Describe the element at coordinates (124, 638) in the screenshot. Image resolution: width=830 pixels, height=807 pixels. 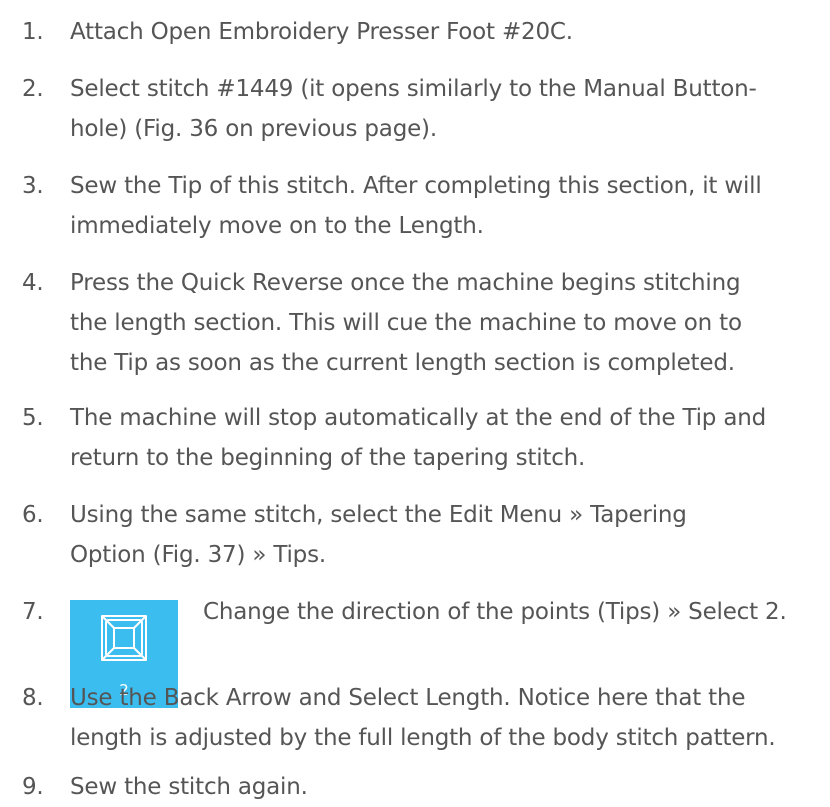
I see `tapering-tips-icon` at that location.